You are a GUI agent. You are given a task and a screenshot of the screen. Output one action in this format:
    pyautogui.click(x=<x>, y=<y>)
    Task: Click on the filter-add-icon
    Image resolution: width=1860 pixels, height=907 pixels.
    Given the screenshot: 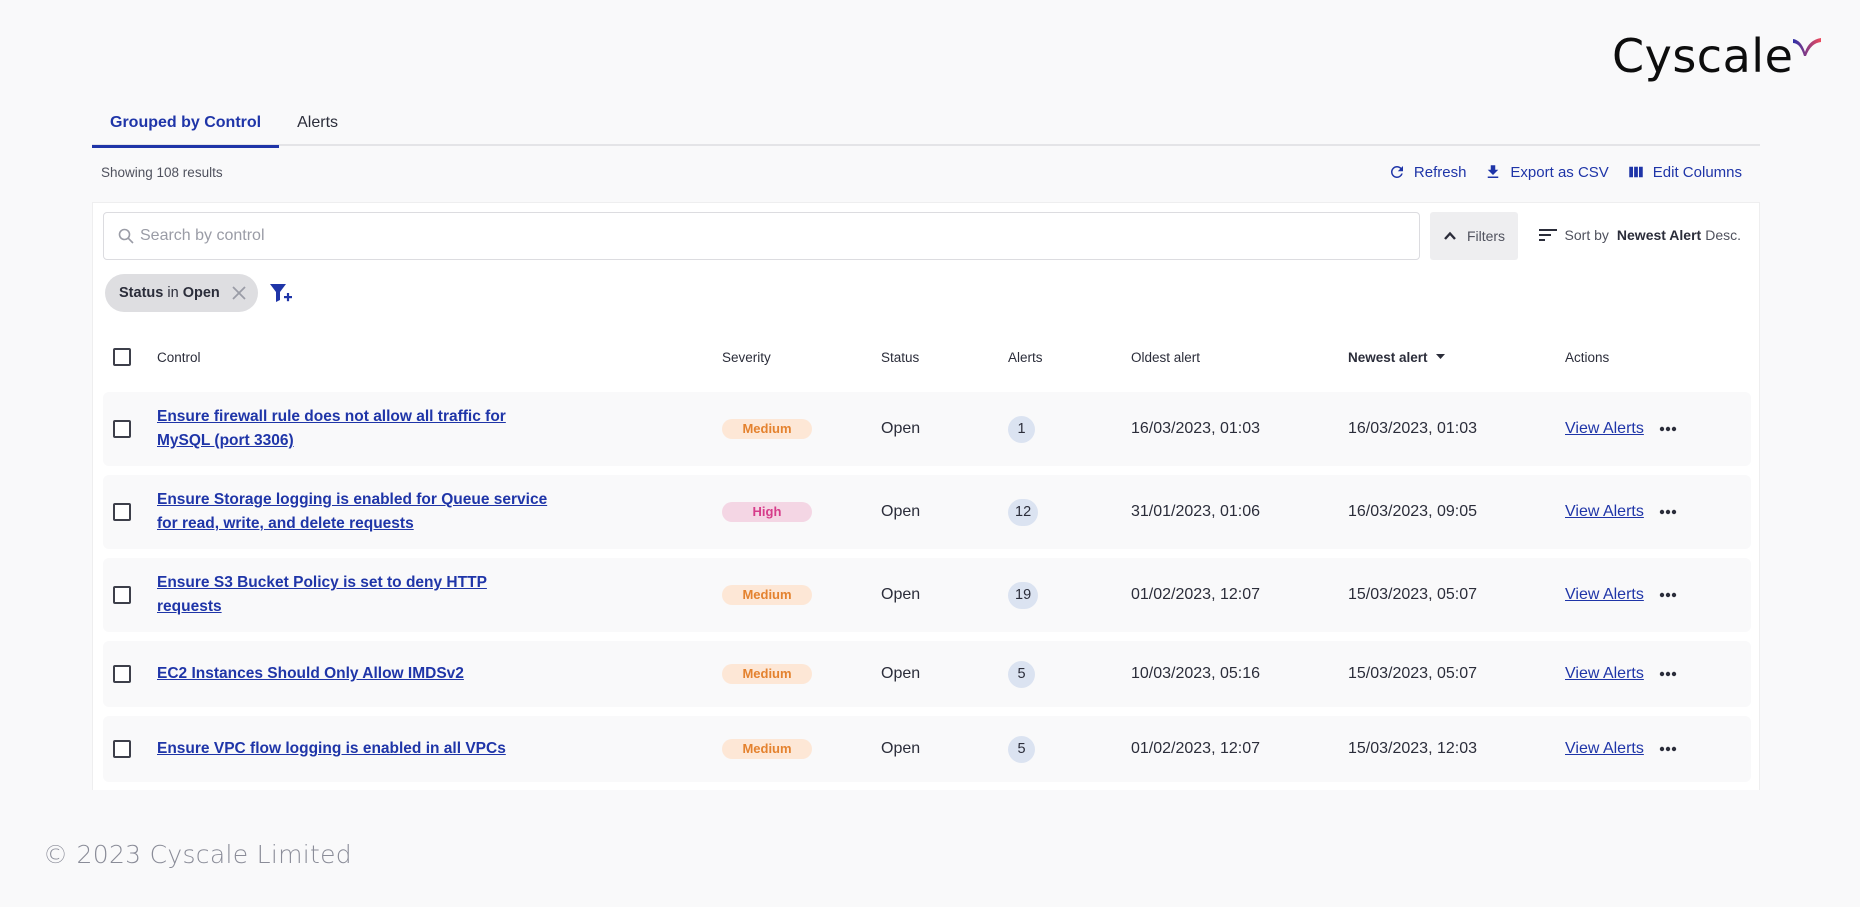 What is the action you would take?
    pyautogui.click(x=281, y=293)
    